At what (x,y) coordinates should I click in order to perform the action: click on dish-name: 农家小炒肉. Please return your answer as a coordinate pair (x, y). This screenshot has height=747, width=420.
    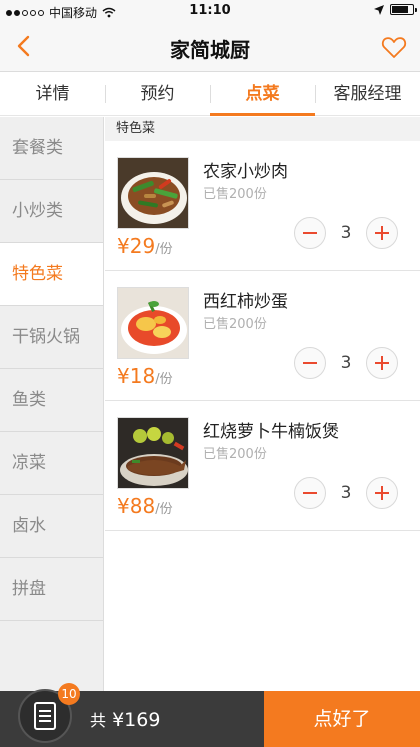
    Looking at the image, I should click on (245, 172).